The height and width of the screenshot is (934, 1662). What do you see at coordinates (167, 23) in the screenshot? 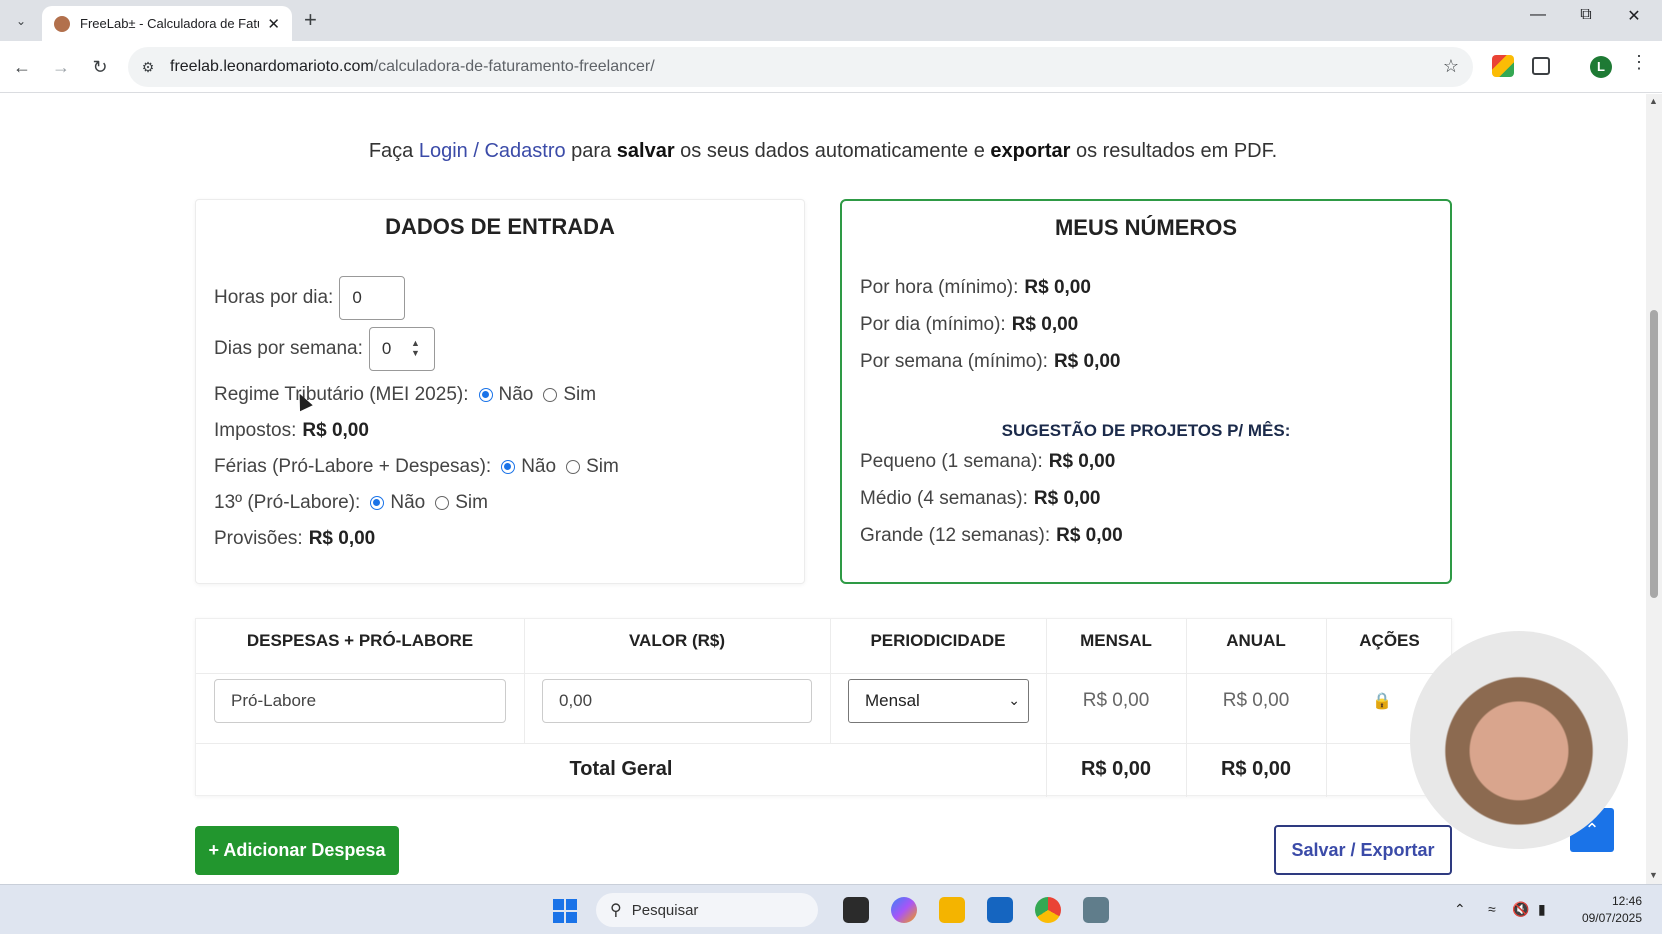
I see `browser-tab-active: FreeLab± - Calculadora de Fatu ✕` at bounding box center [167, 23].